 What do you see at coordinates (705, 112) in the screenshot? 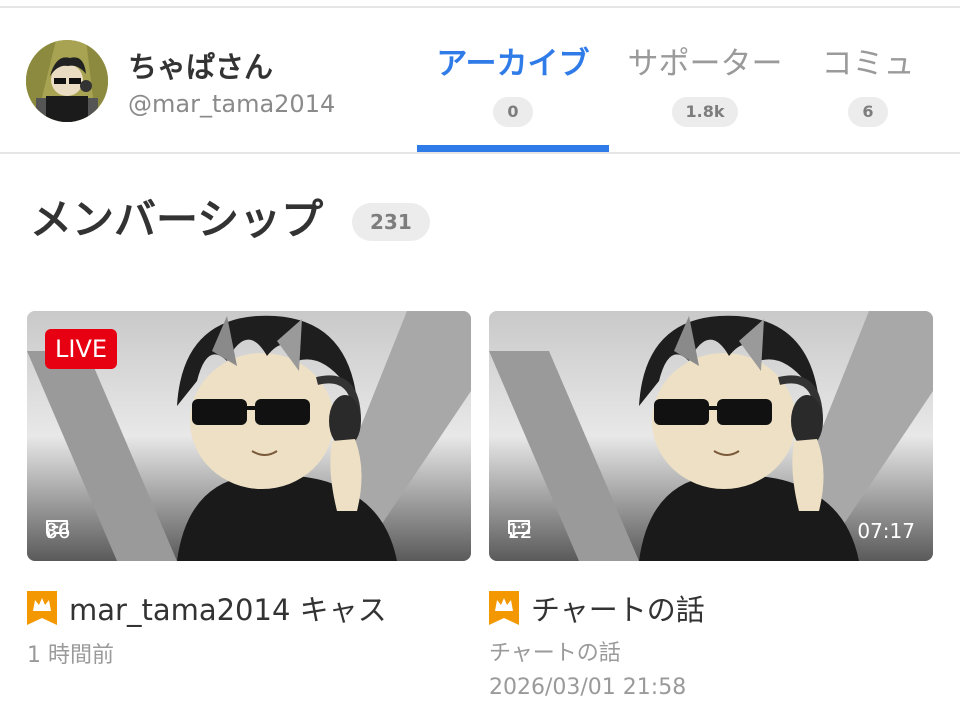
I see `tab-supporters-count: 1.8k` at bounding box center [705, 112].